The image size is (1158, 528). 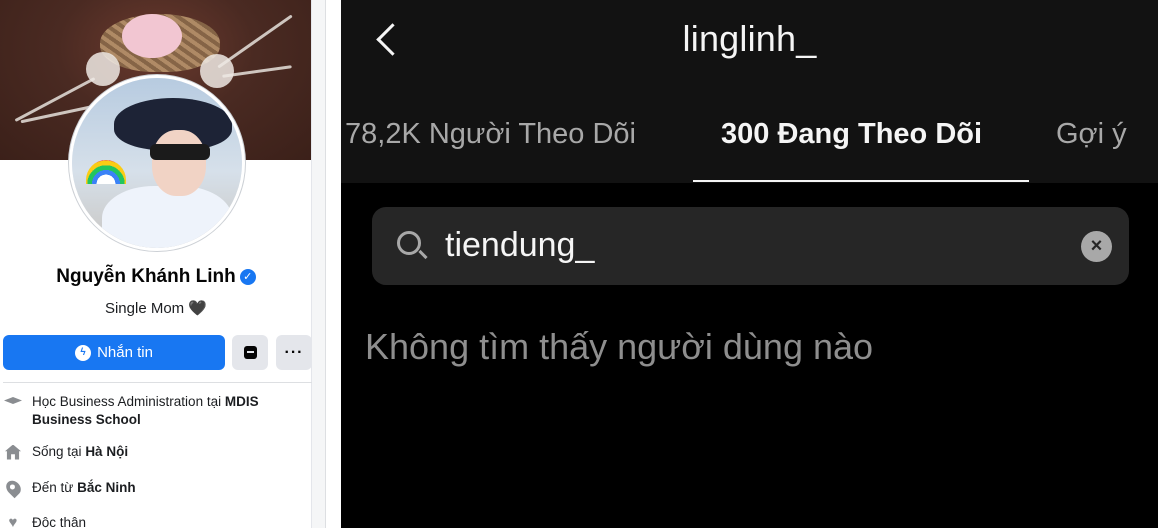 I want to click on profile-bio: Single Mom 🖤, so click(x=156, y=308).